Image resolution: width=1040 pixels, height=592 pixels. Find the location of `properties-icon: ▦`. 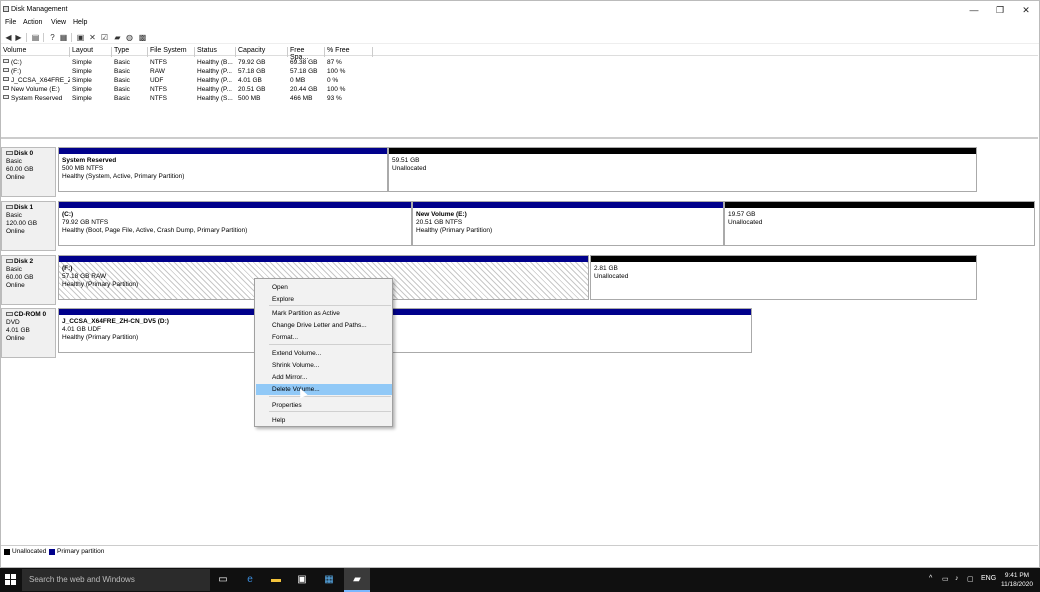

properties-icon: ▦ is located at coordinates (63, 37).